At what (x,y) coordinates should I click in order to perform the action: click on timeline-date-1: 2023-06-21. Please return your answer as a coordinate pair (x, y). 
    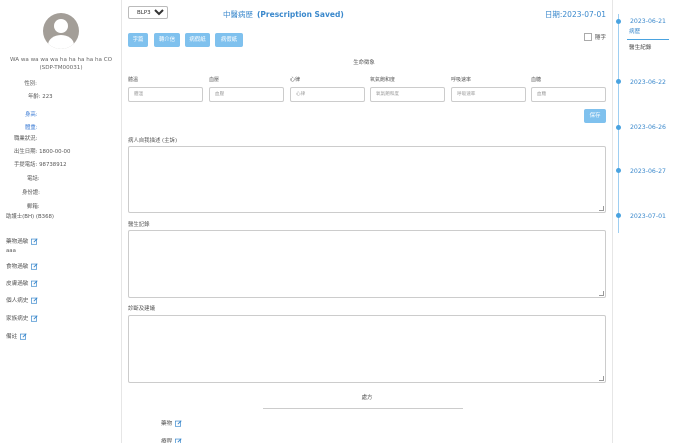
    Looking at the image, I should click on (648, 21).